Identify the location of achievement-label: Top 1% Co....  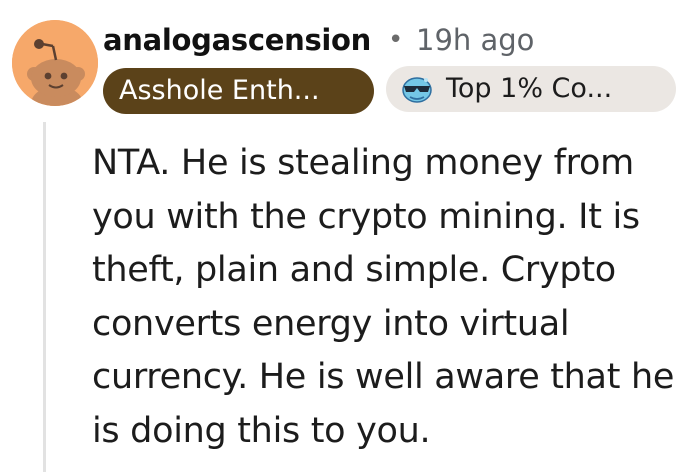
(529, 88).